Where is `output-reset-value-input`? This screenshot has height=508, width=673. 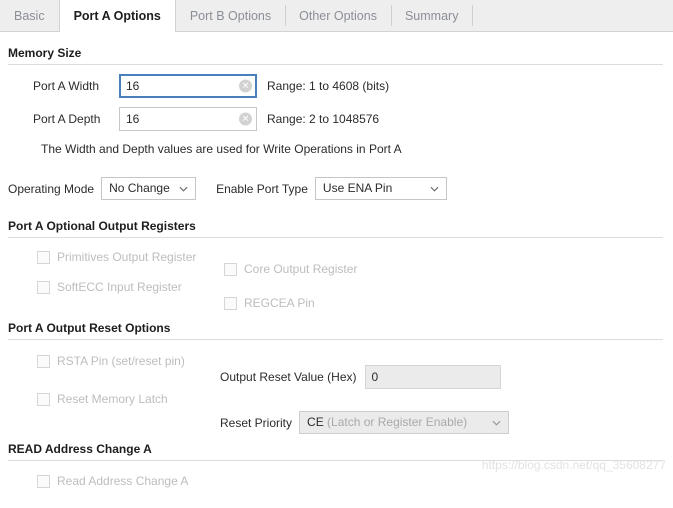 output-reset-value-input is located at coordinates (432, 377).